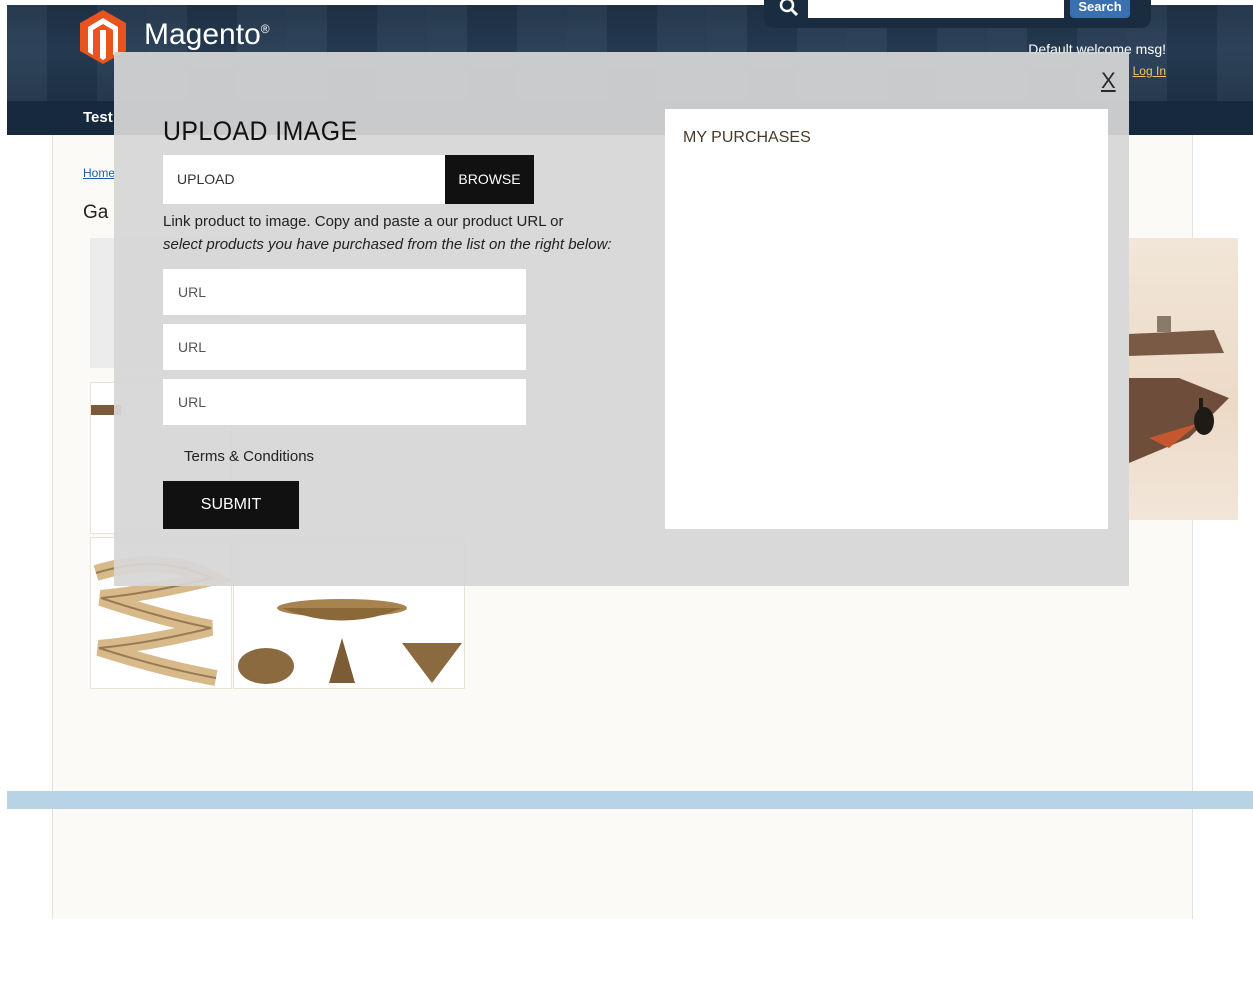 The width and height of the screenshot is (1253, 989). Describe the element at coordinates (1149, 71) in the screenshot. I see `login-link: Log In` at that location.